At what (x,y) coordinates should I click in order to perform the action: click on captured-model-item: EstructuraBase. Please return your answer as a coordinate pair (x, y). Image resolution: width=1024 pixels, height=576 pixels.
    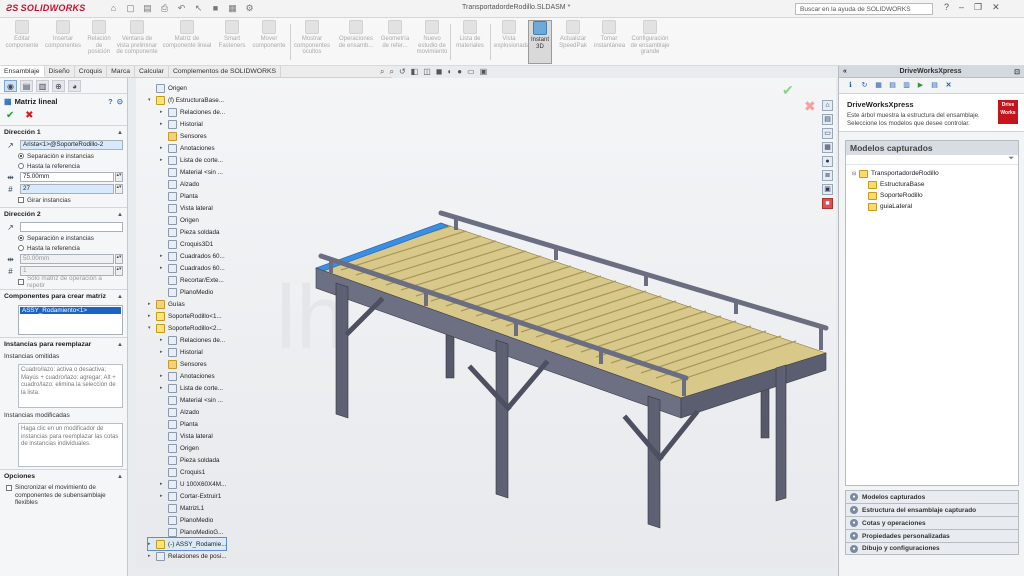
    Looking at the image, I should click on (932, 184).